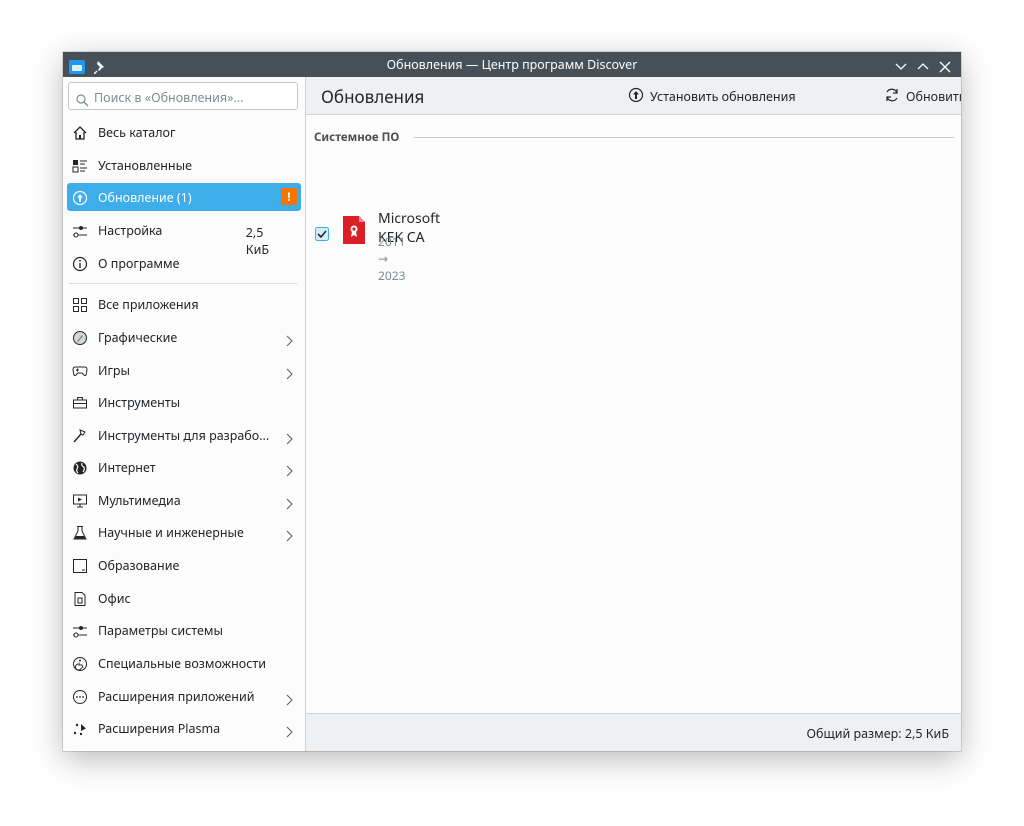  What do you see at coordinates (923, 68) in the screenshot?
I see `maximize-icon` at bounding box center [923, 68].